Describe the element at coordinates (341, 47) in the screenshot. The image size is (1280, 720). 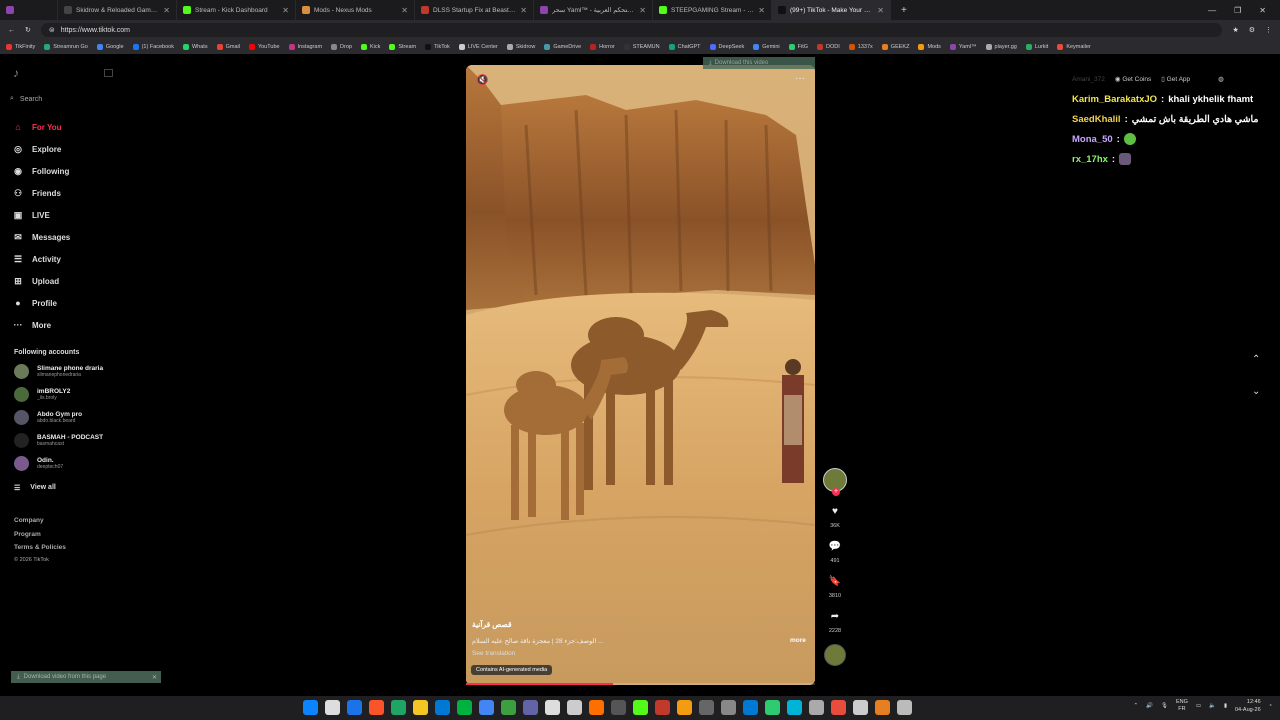
I see `bookmark-item: Drop` at that location.